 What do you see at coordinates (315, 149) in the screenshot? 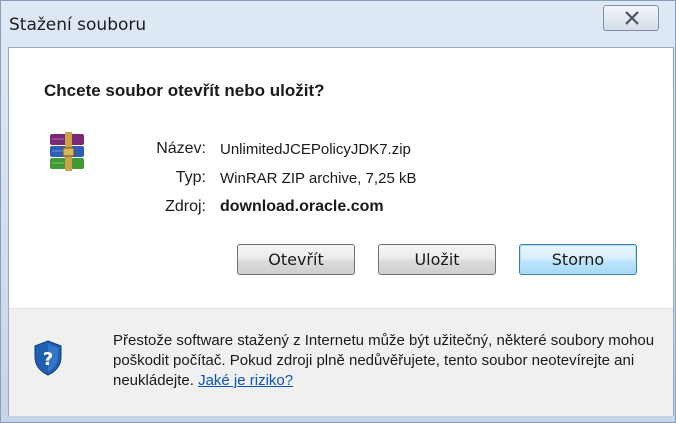
I see `file-name-value: UnlimitedJCEPolicyJDK7.zip` at bounding box center [315, 149].